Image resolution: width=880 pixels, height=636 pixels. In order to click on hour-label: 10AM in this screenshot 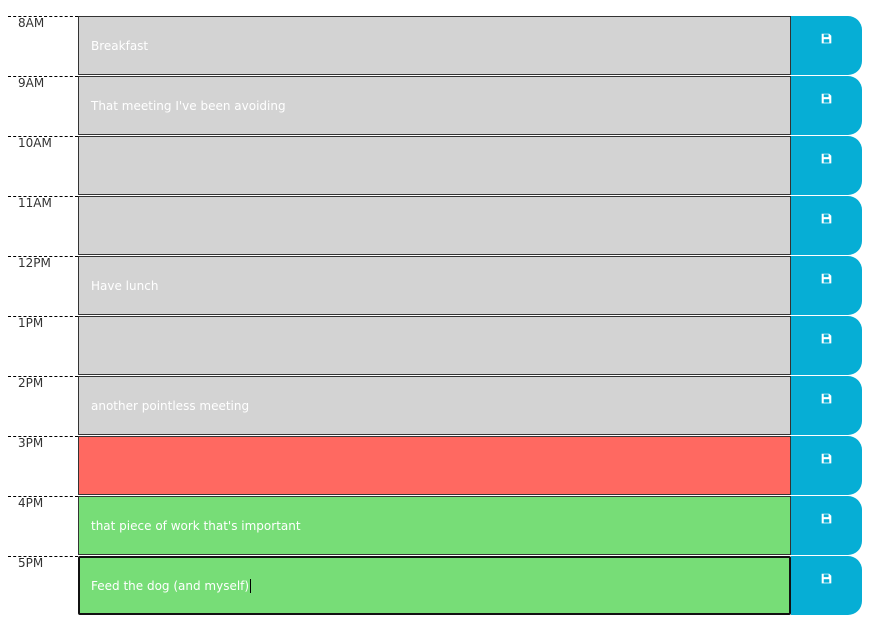, I will do `click(35, 143)`.